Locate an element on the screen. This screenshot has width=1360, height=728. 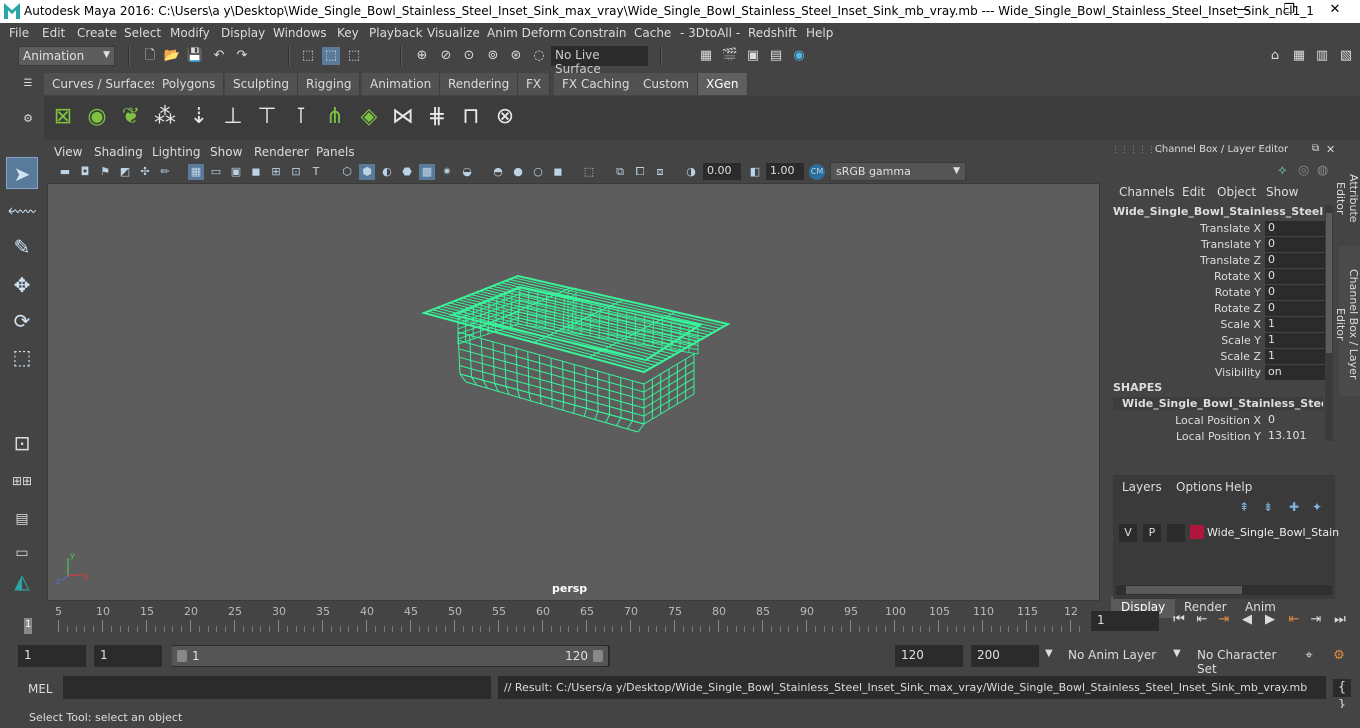
use-lights-icon: ✷ is located at coordinates (447, 172).